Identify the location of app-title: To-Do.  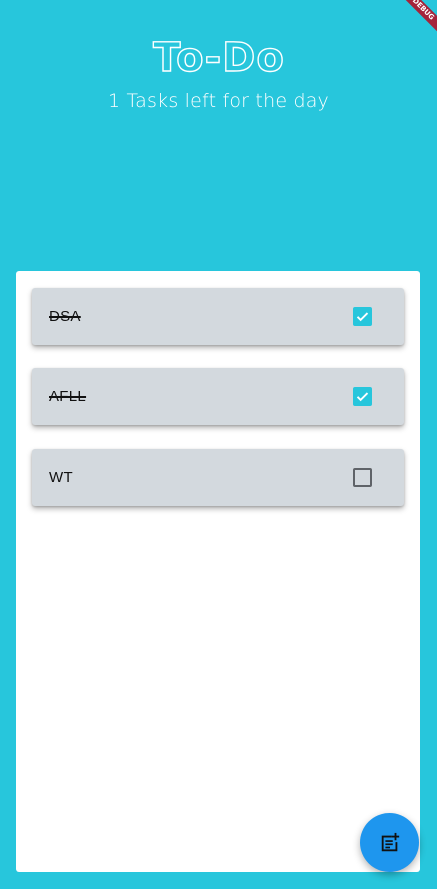
(218, 58).